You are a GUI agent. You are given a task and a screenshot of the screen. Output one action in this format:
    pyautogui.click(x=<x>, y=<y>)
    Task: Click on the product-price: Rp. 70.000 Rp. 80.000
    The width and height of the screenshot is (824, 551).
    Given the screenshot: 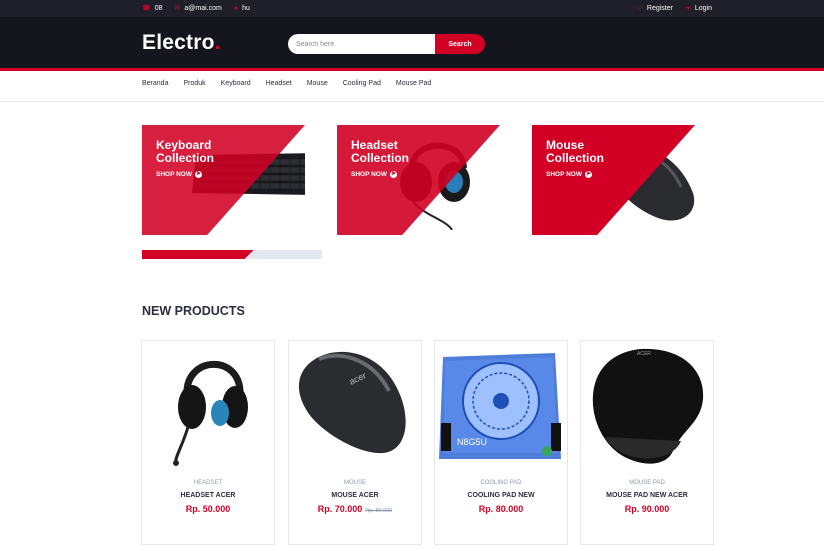 What is the action you would take?
    pyautogui.click(x=355, y=509)
    